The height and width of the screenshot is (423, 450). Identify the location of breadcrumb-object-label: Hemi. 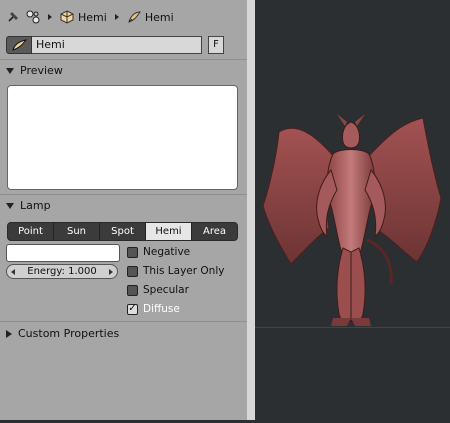
(92, 17).